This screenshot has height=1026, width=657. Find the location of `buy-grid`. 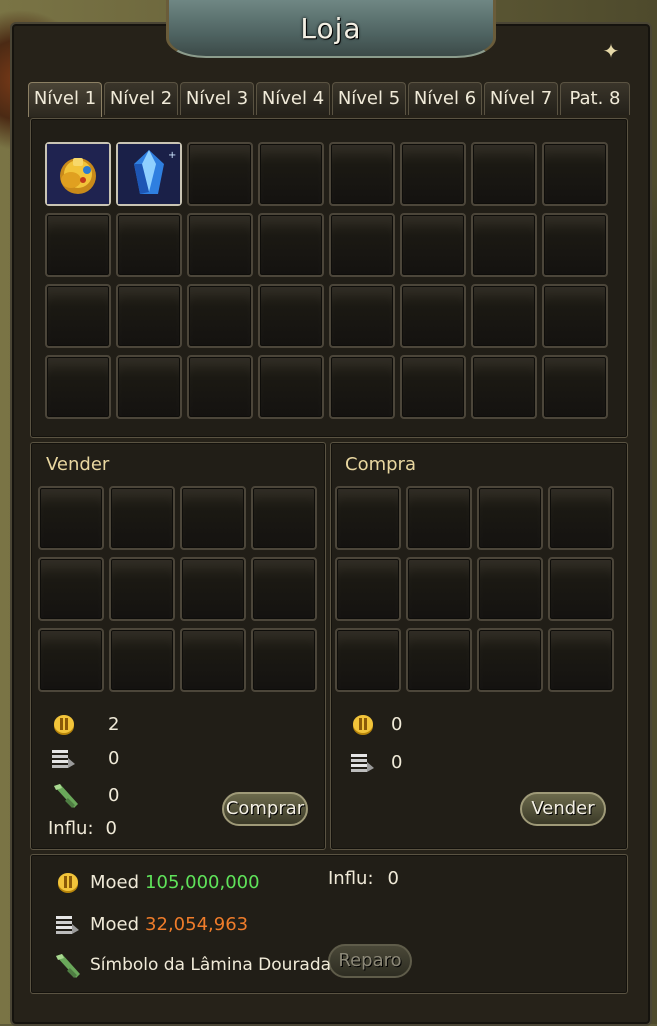

buy-grid is located at coordinates (475, 590).